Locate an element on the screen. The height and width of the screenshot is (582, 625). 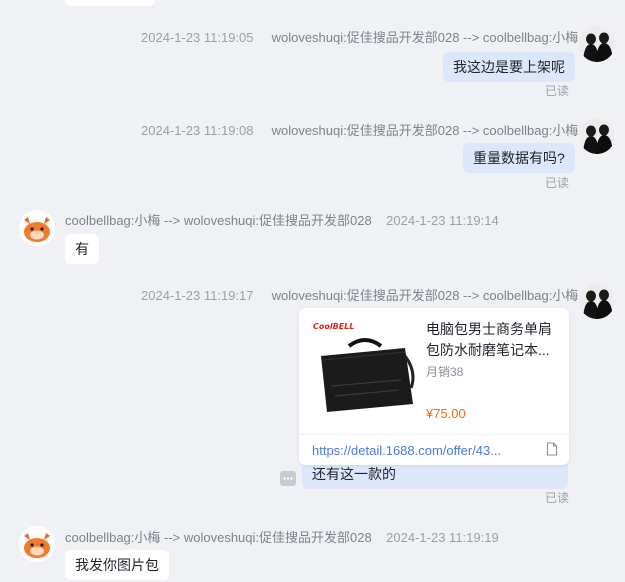
message-bubble: 我这边是要上架呢 is located at coordinates (509, 67).